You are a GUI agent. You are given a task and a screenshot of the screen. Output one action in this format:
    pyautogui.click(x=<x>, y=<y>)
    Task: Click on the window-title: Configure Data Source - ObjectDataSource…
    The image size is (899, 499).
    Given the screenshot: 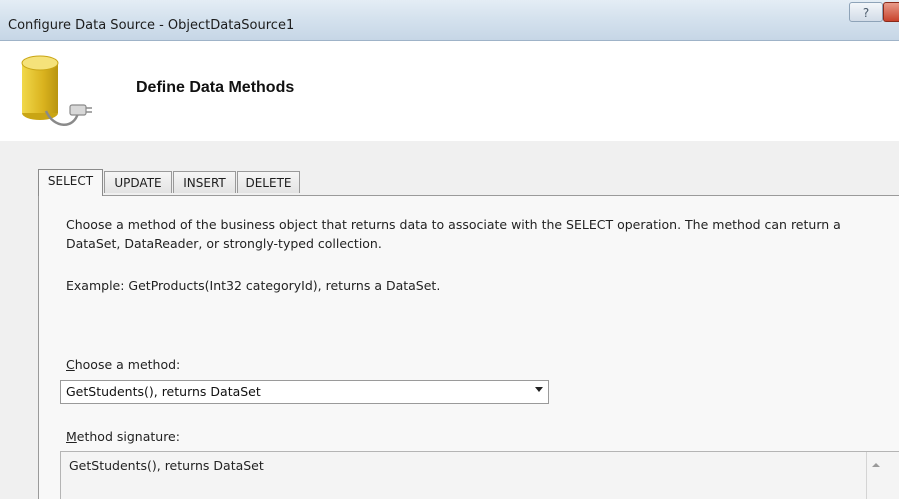 What is the action you would take?
    pyautogui.click(x=151, y=25)
    